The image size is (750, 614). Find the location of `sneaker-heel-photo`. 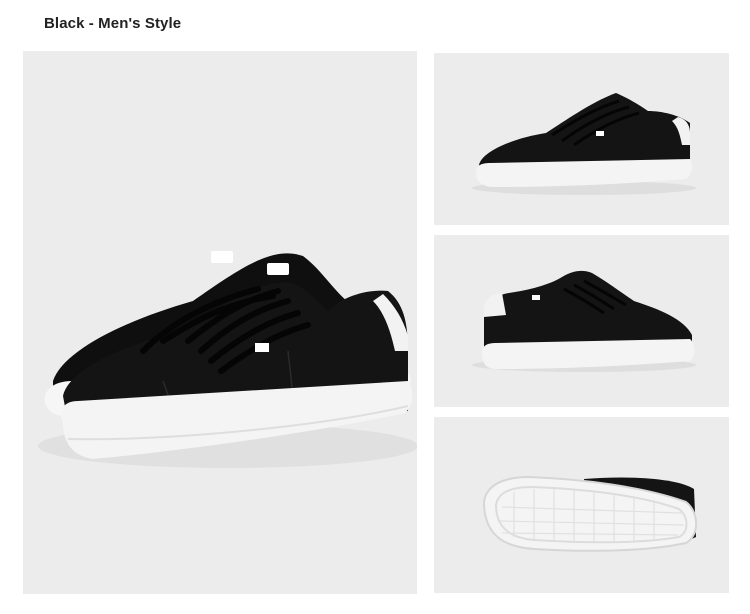

sneaker-heel-photo is located at coordinates (584, 321).